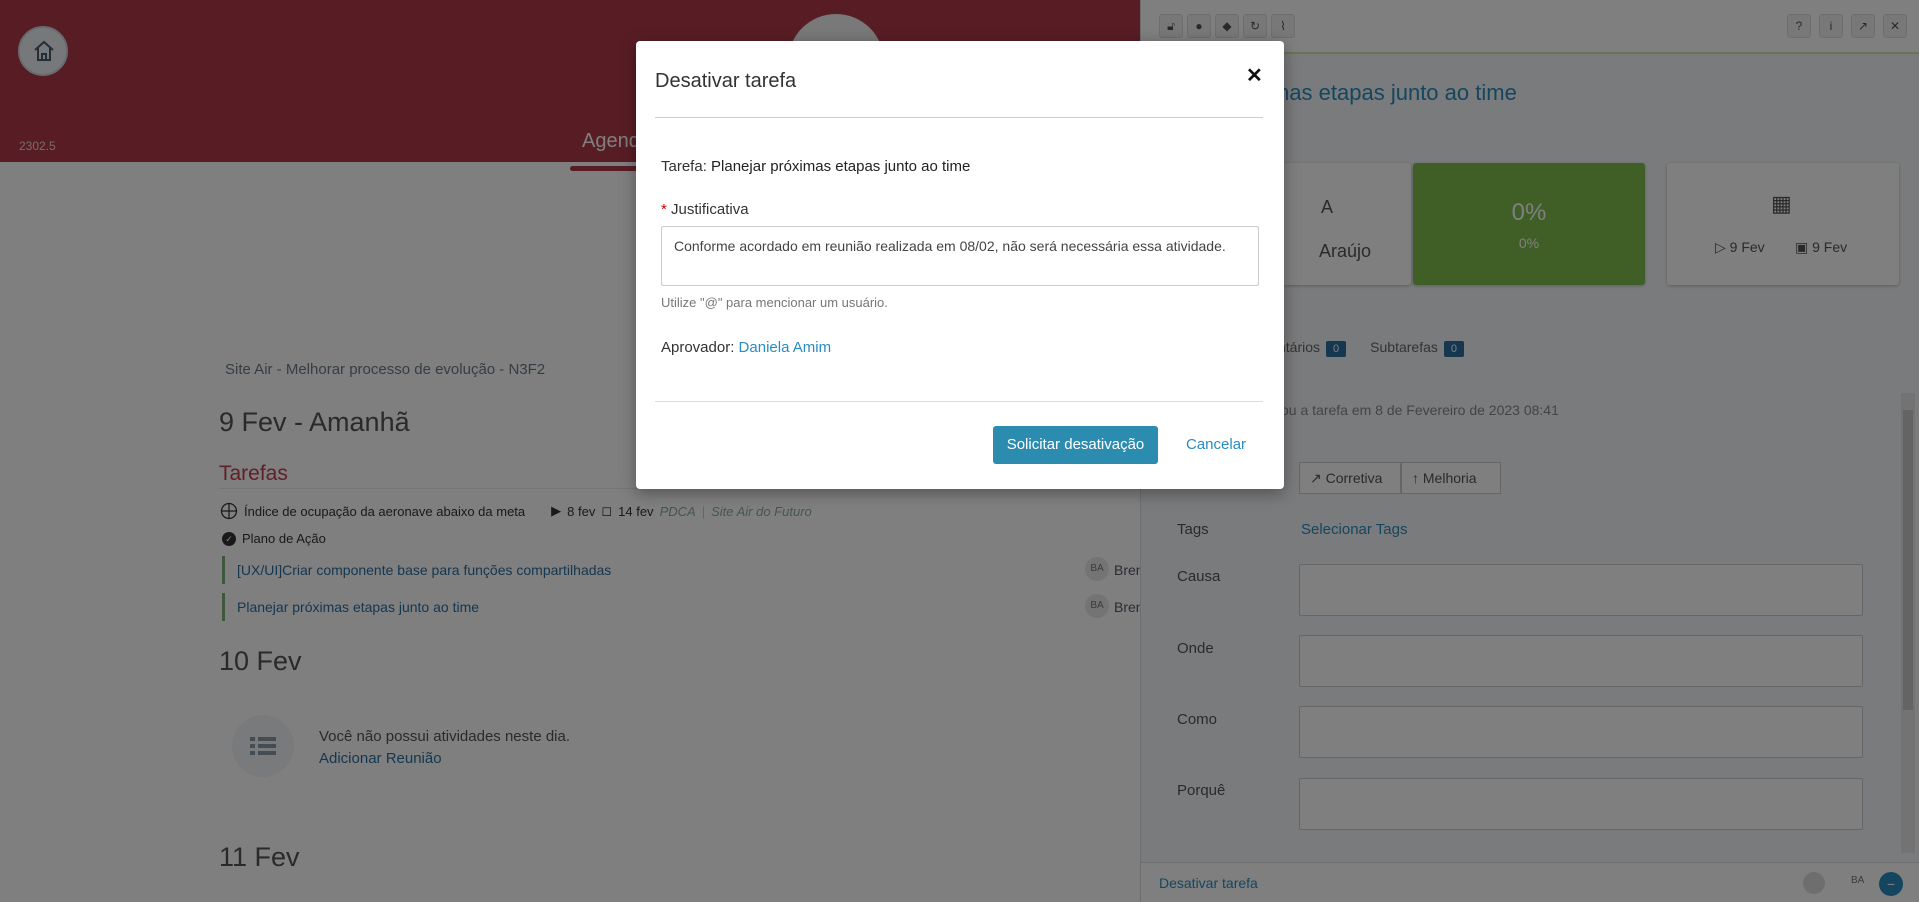  I want to click on required-marker: *, so click(664, 209).